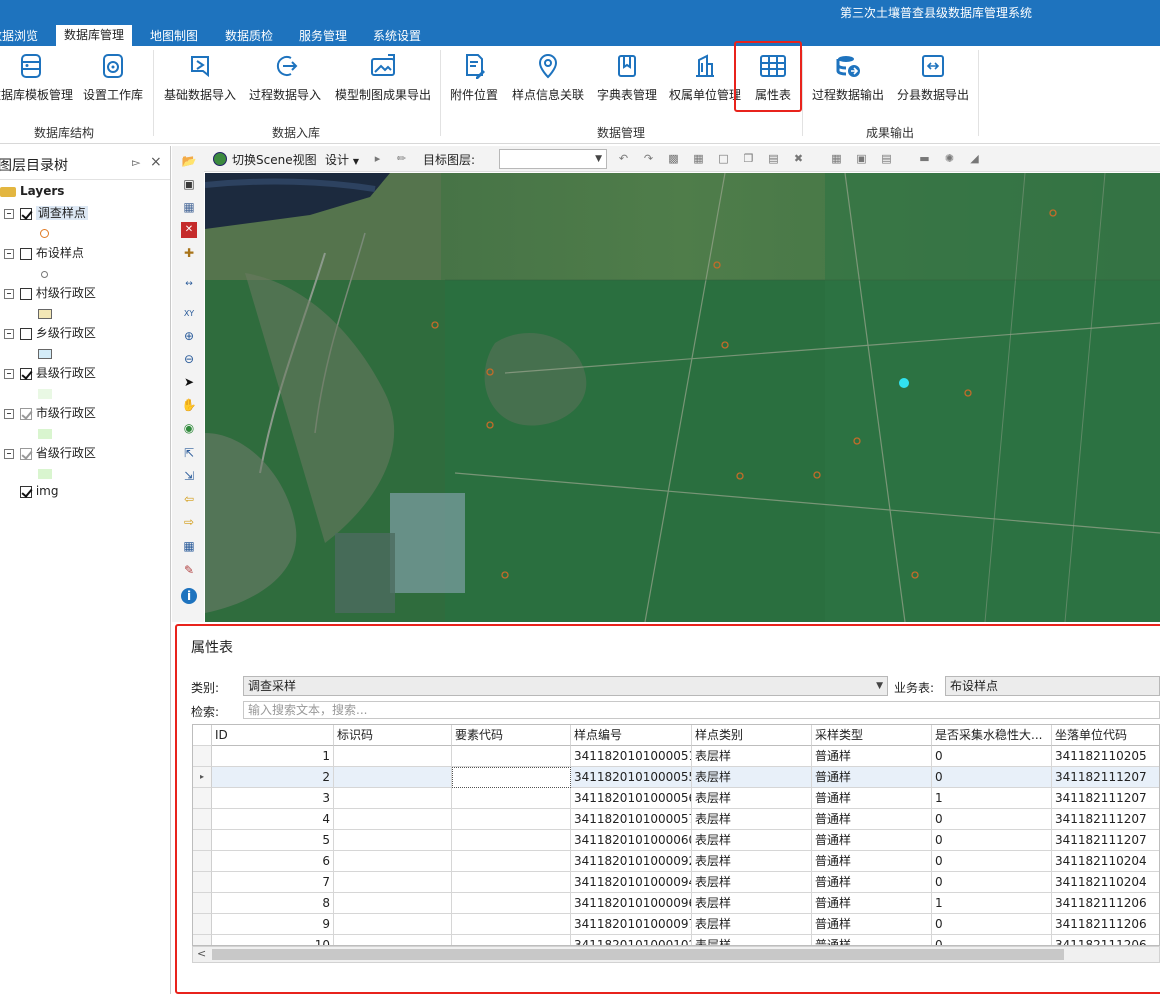  Describe the element at coordinates (32, 191) in the screenshot. I see `layers-root: Layers` at that location.